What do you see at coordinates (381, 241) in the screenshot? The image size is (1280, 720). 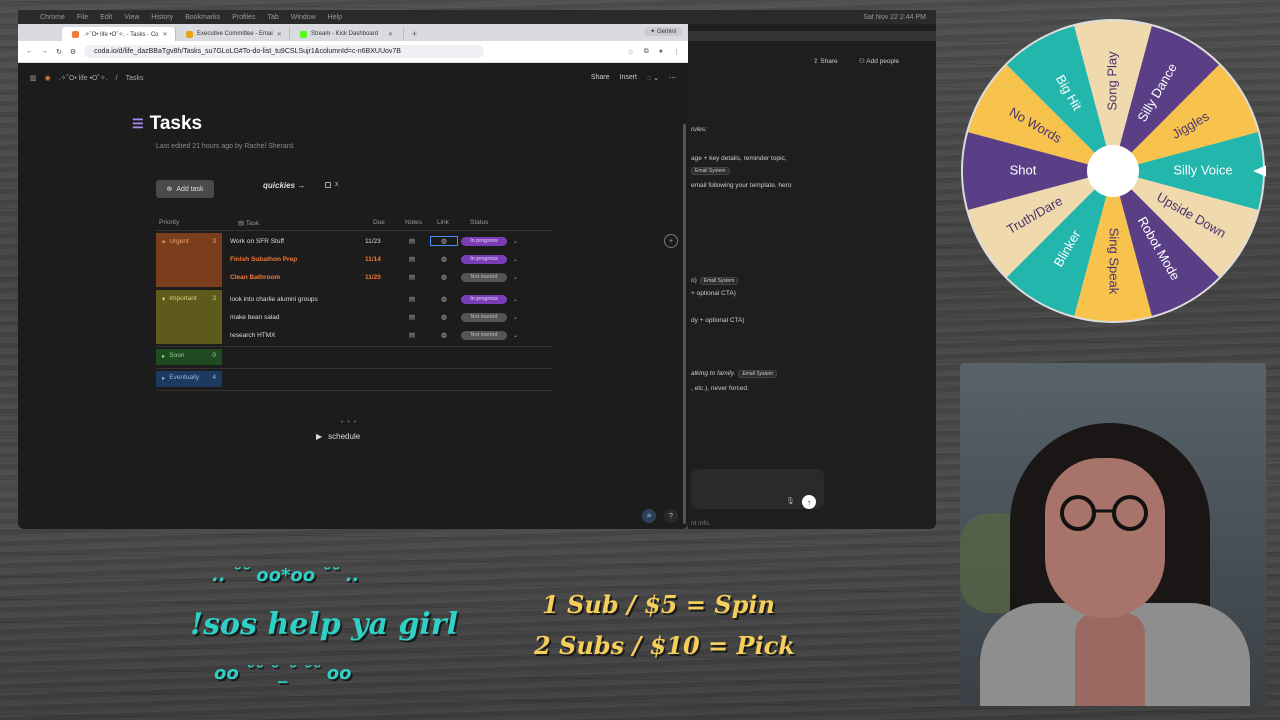 I see `due-cell: 11/23` at bounding box center [381, 241].